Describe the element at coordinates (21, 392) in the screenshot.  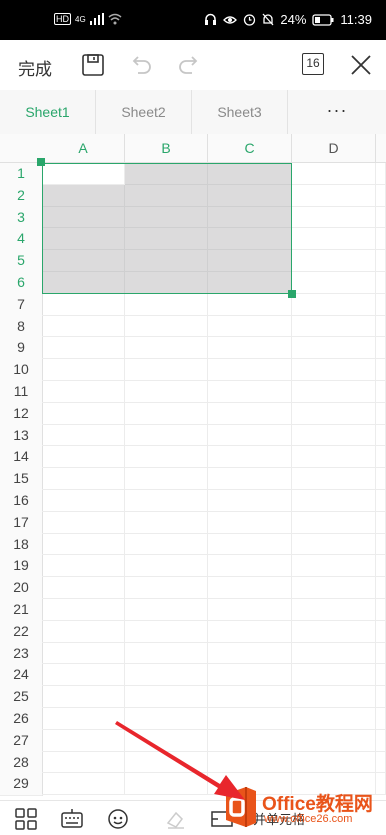
I see `row-header: 11` at that location.